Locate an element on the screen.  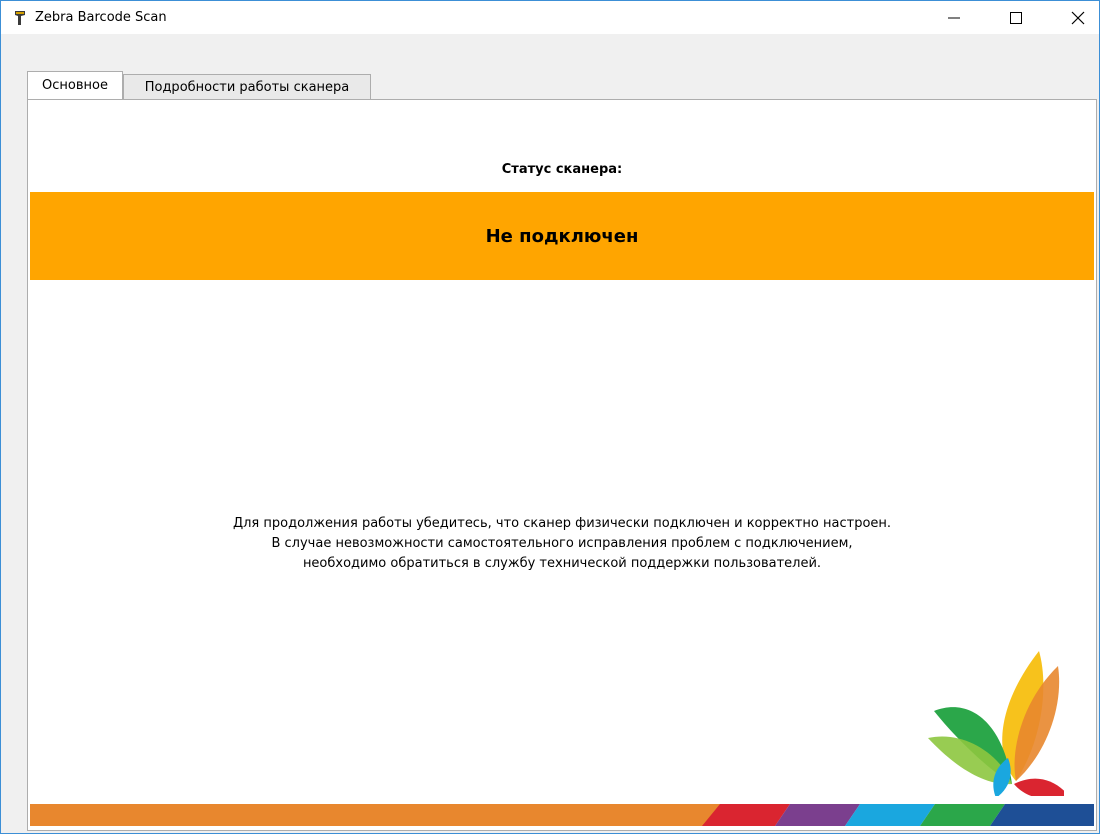
status-banner: Не подключен is located at coordinates (562, 236).